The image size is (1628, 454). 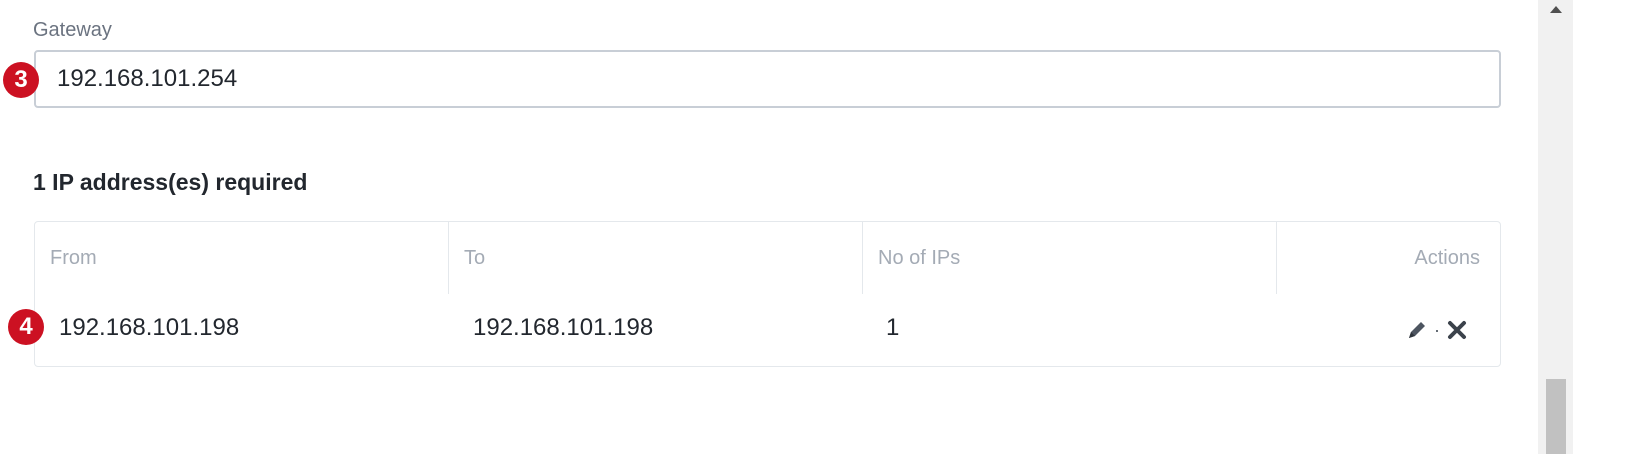 I want to click on gateway-input, so click(x=767, y=79).